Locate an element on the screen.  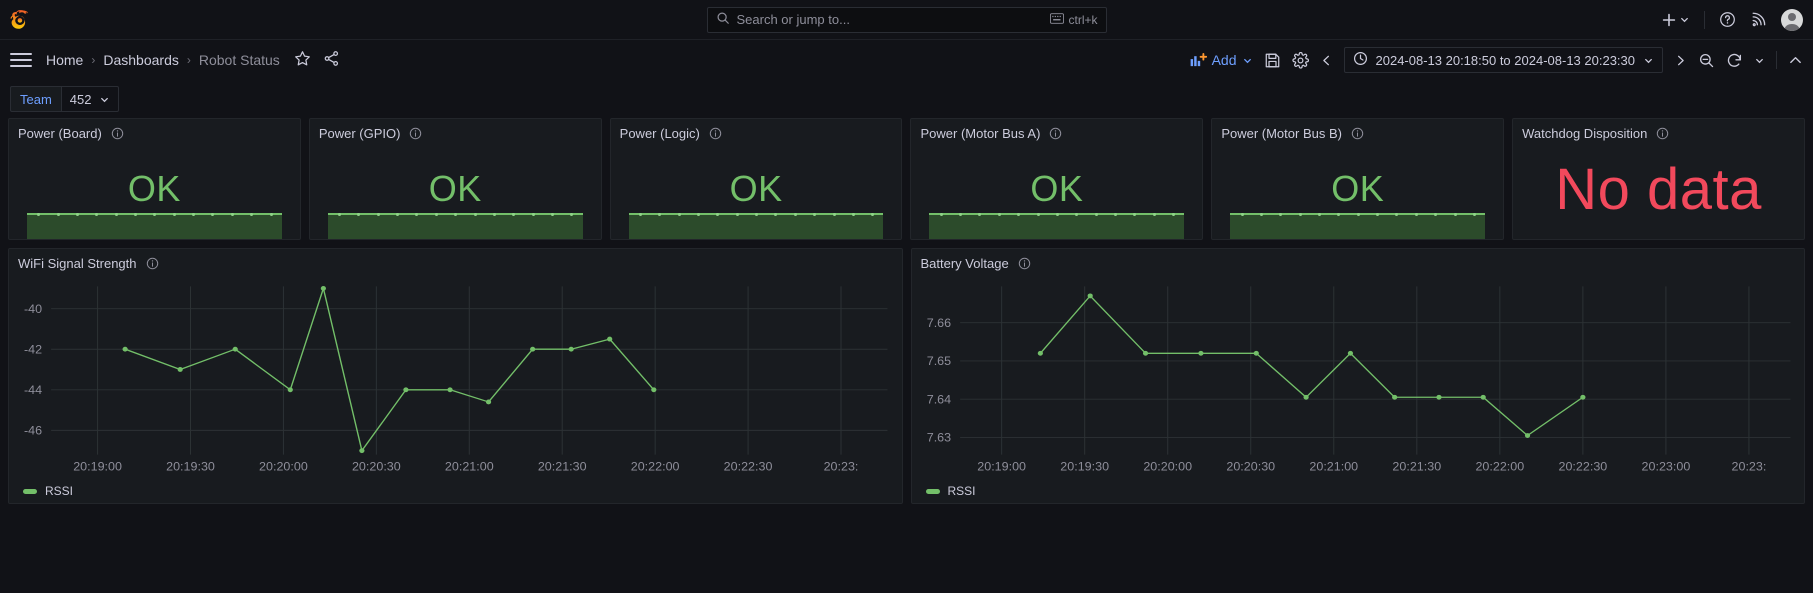
chart-ytick-label: 7.66 is located at coordinates (938, 323).